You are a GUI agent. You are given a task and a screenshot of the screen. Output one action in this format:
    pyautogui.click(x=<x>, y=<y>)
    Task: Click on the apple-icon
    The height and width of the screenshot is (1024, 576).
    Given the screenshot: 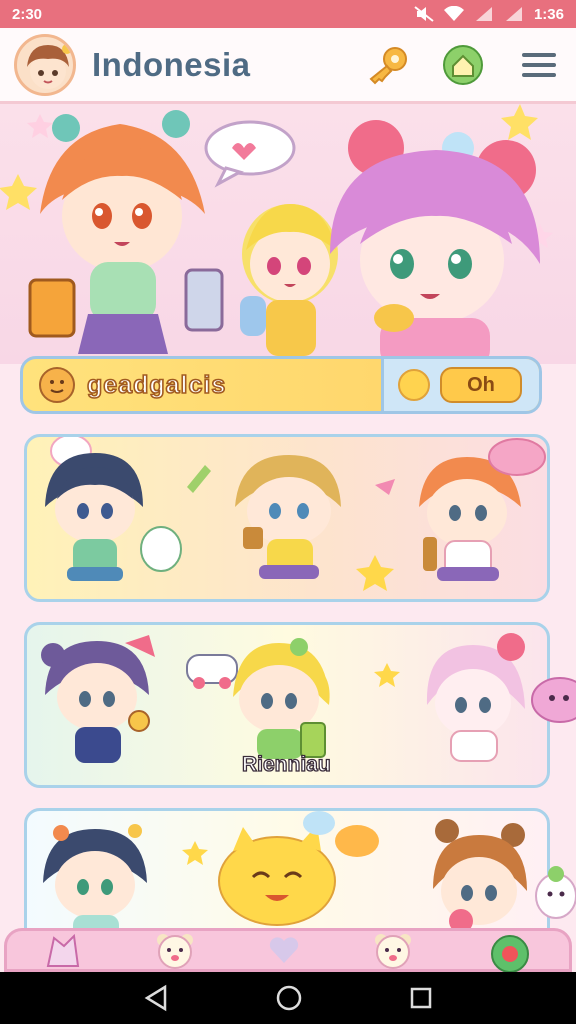 What is the action you would take?
    pyautogui.click(x=510, y=950)
    